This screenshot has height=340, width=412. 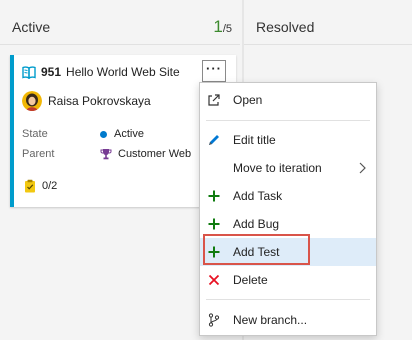 I want to click on wip-limit: /5, so click(x=227, y=29).